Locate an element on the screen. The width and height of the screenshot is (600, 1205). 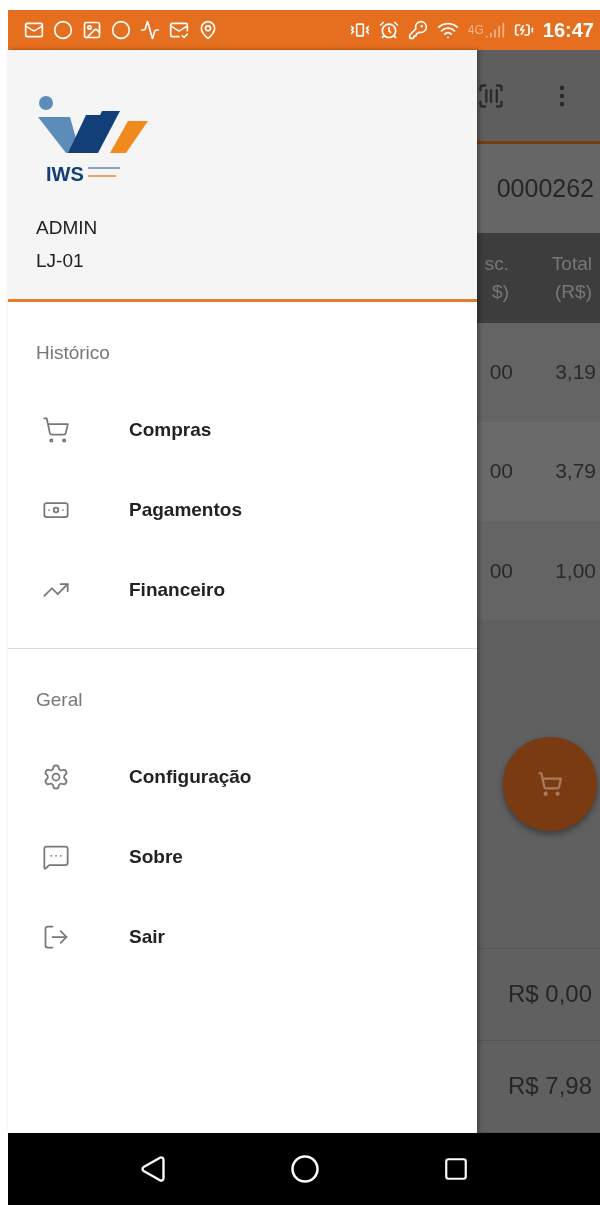
column-heading: $) is located at coordinates (500, 292).